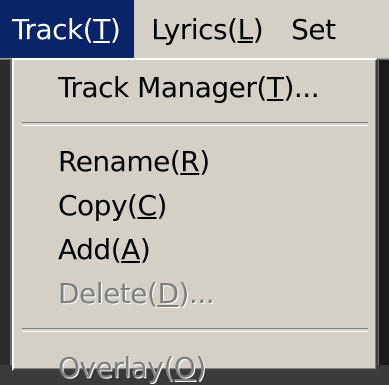 This screenshot has height=385, width=389. Describe the element at coordinates (5, 222) in the screenshot. I see `left-strip` at that location.